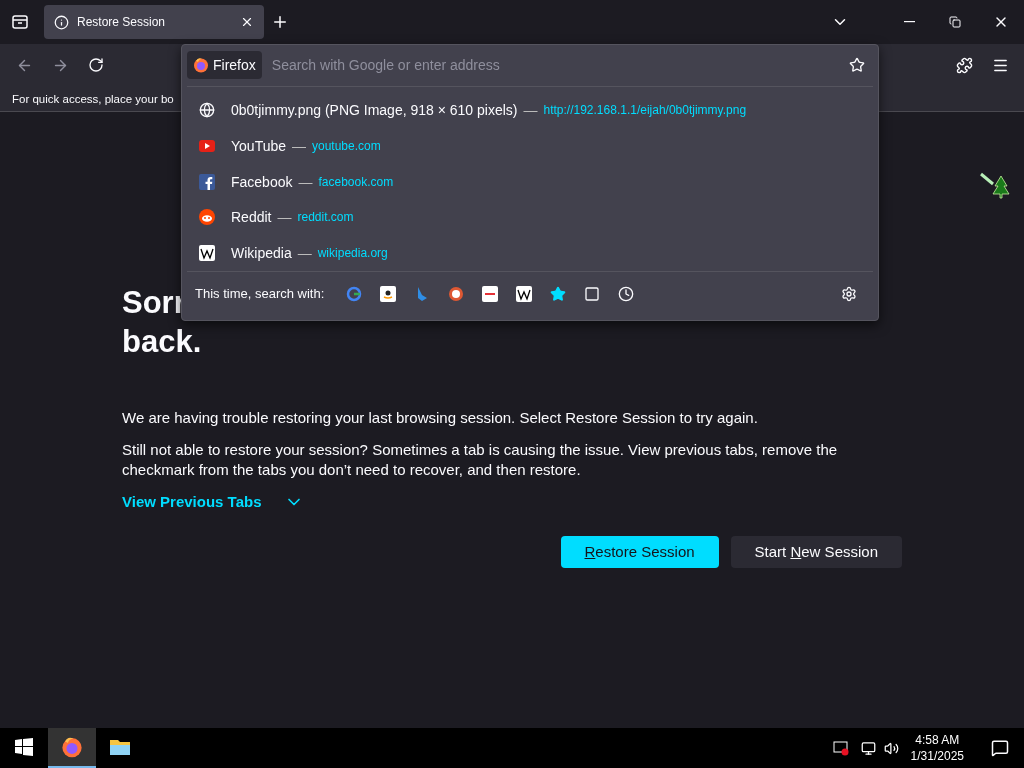  Describe the element at coordinates (346, 145) in the screenshot. I see `suggestion-url: youtube.com` at that location.